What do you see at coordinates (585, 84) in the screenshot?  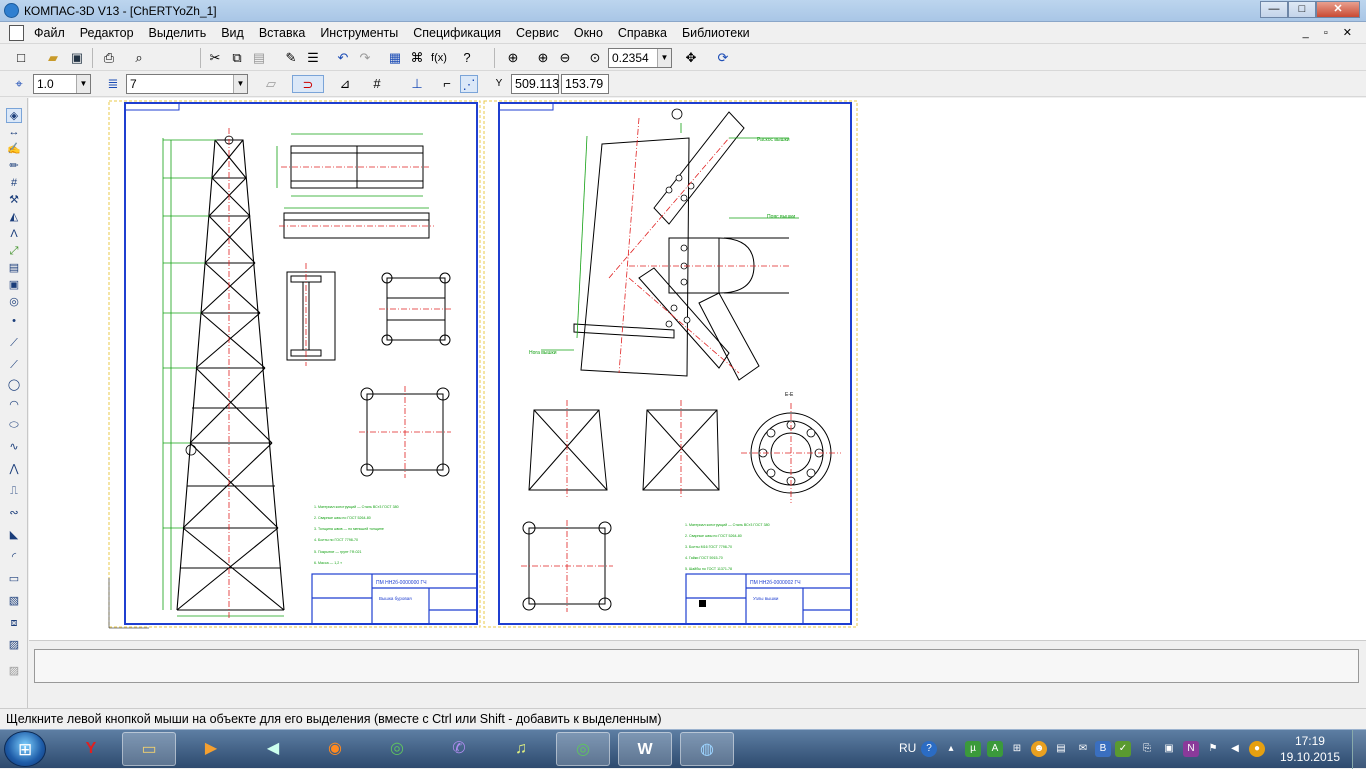 I see `coord-y-field: 153.79` at bounding box center [585, 84].